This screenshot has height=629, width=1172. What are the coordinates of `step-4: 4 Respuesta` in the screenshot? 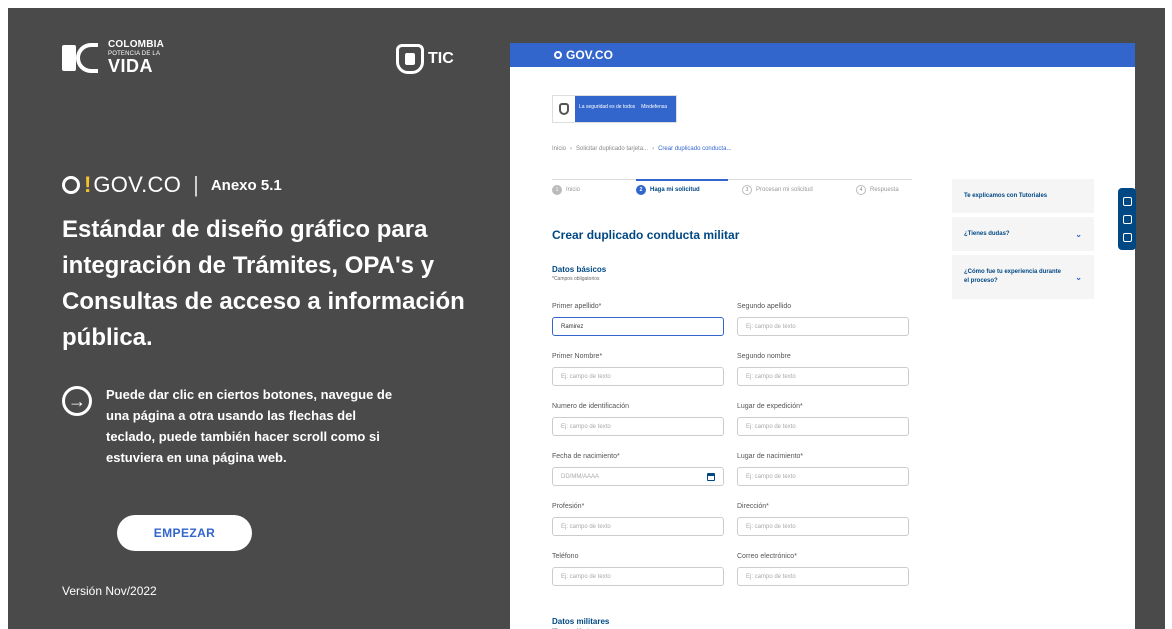 It's located at (877, 190).